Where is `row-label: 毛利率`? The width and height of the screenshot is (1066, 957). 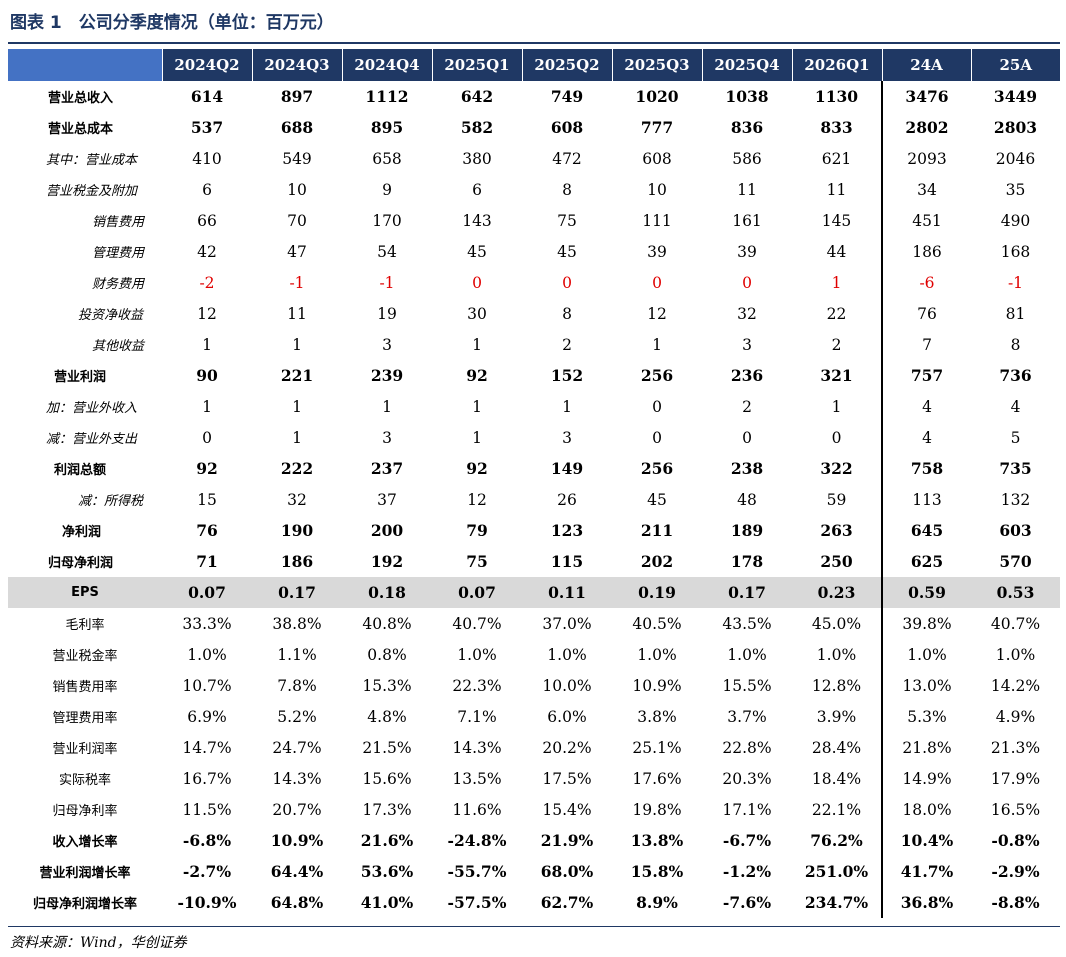 row-label: 毛利率 is located at coordinates (85, 625).